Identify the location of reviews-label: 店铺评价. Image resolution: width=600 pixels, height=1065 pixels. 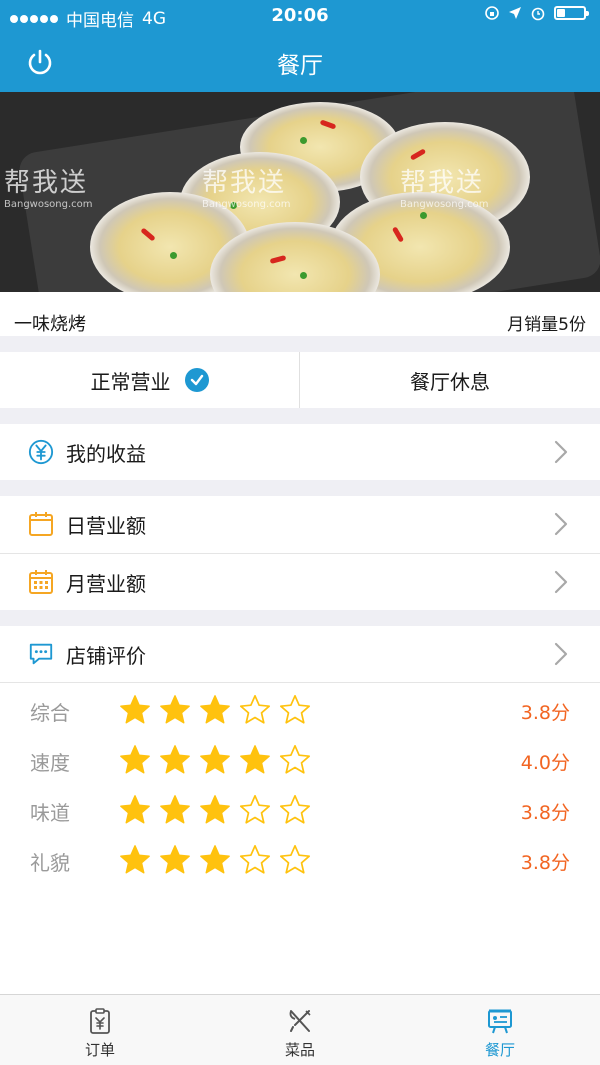
(106, 655).